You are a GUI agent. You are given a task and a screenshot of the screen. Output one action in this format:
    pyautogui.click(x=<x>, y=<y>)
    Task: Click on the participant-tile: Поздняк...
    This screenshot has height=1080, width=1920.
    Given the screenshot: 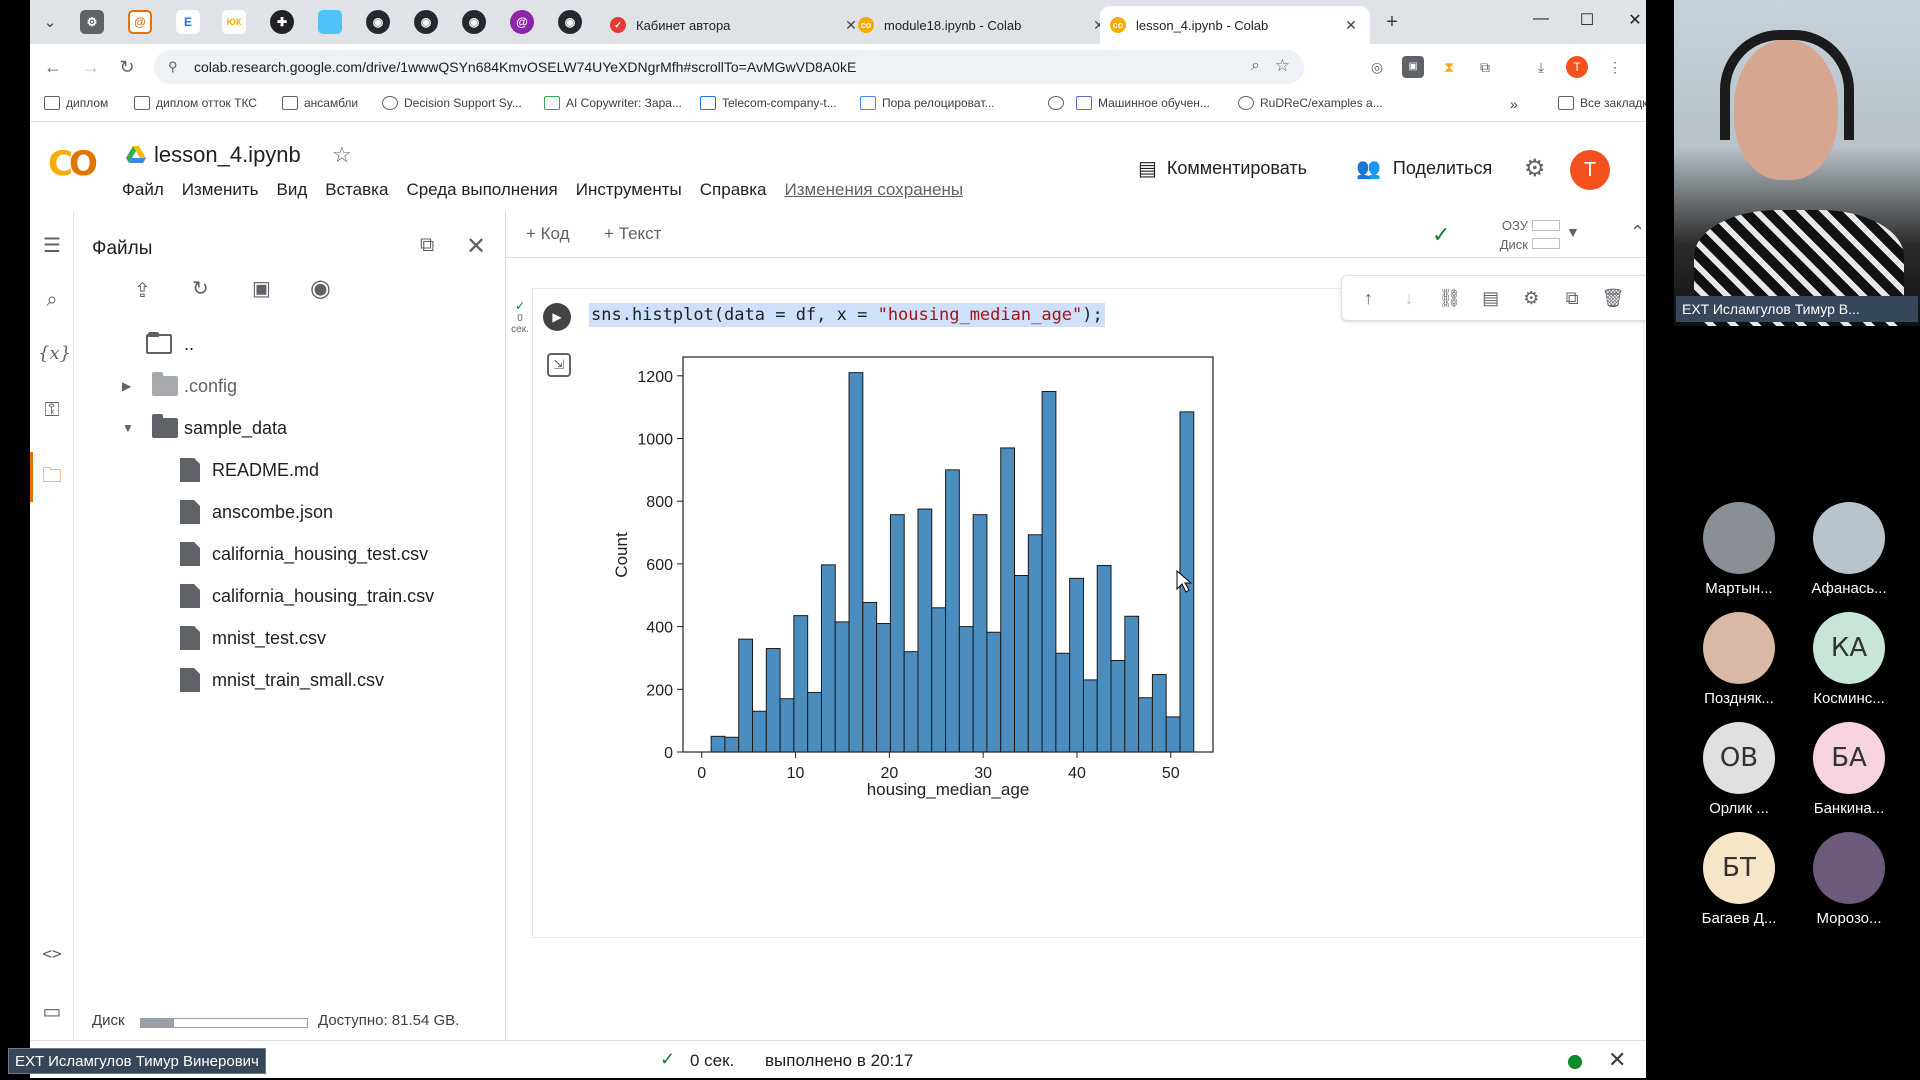 What is the action you would take?
    pyautogui.click(x=1739, y=663)
    